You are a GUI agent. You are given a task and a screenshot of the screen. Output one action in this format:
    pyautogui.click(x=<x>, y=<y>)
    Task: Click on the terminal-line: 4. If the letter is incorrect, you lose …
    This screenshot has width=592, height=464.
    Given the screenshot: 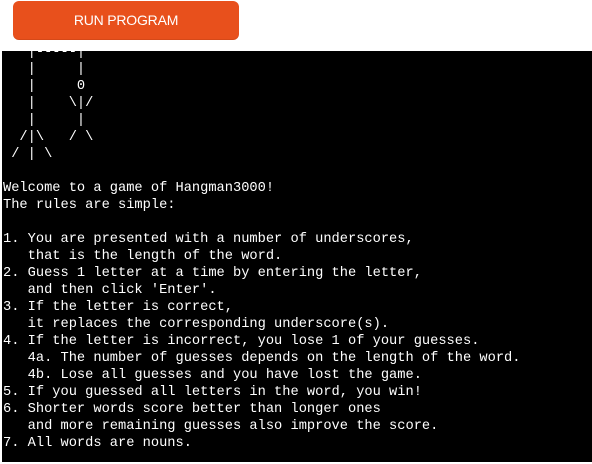 What is the action you would take?
    pyautogui.click(x=241, y=341)
    